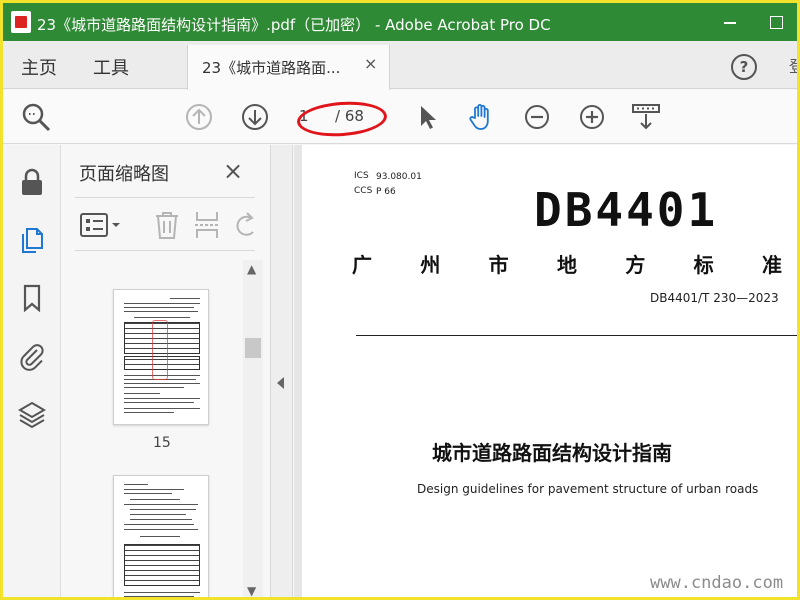 The width and height of the screenshot is (800, 600). I want to click on standard-type: 广 州 市 地 方 标 准, so click(567, 263).